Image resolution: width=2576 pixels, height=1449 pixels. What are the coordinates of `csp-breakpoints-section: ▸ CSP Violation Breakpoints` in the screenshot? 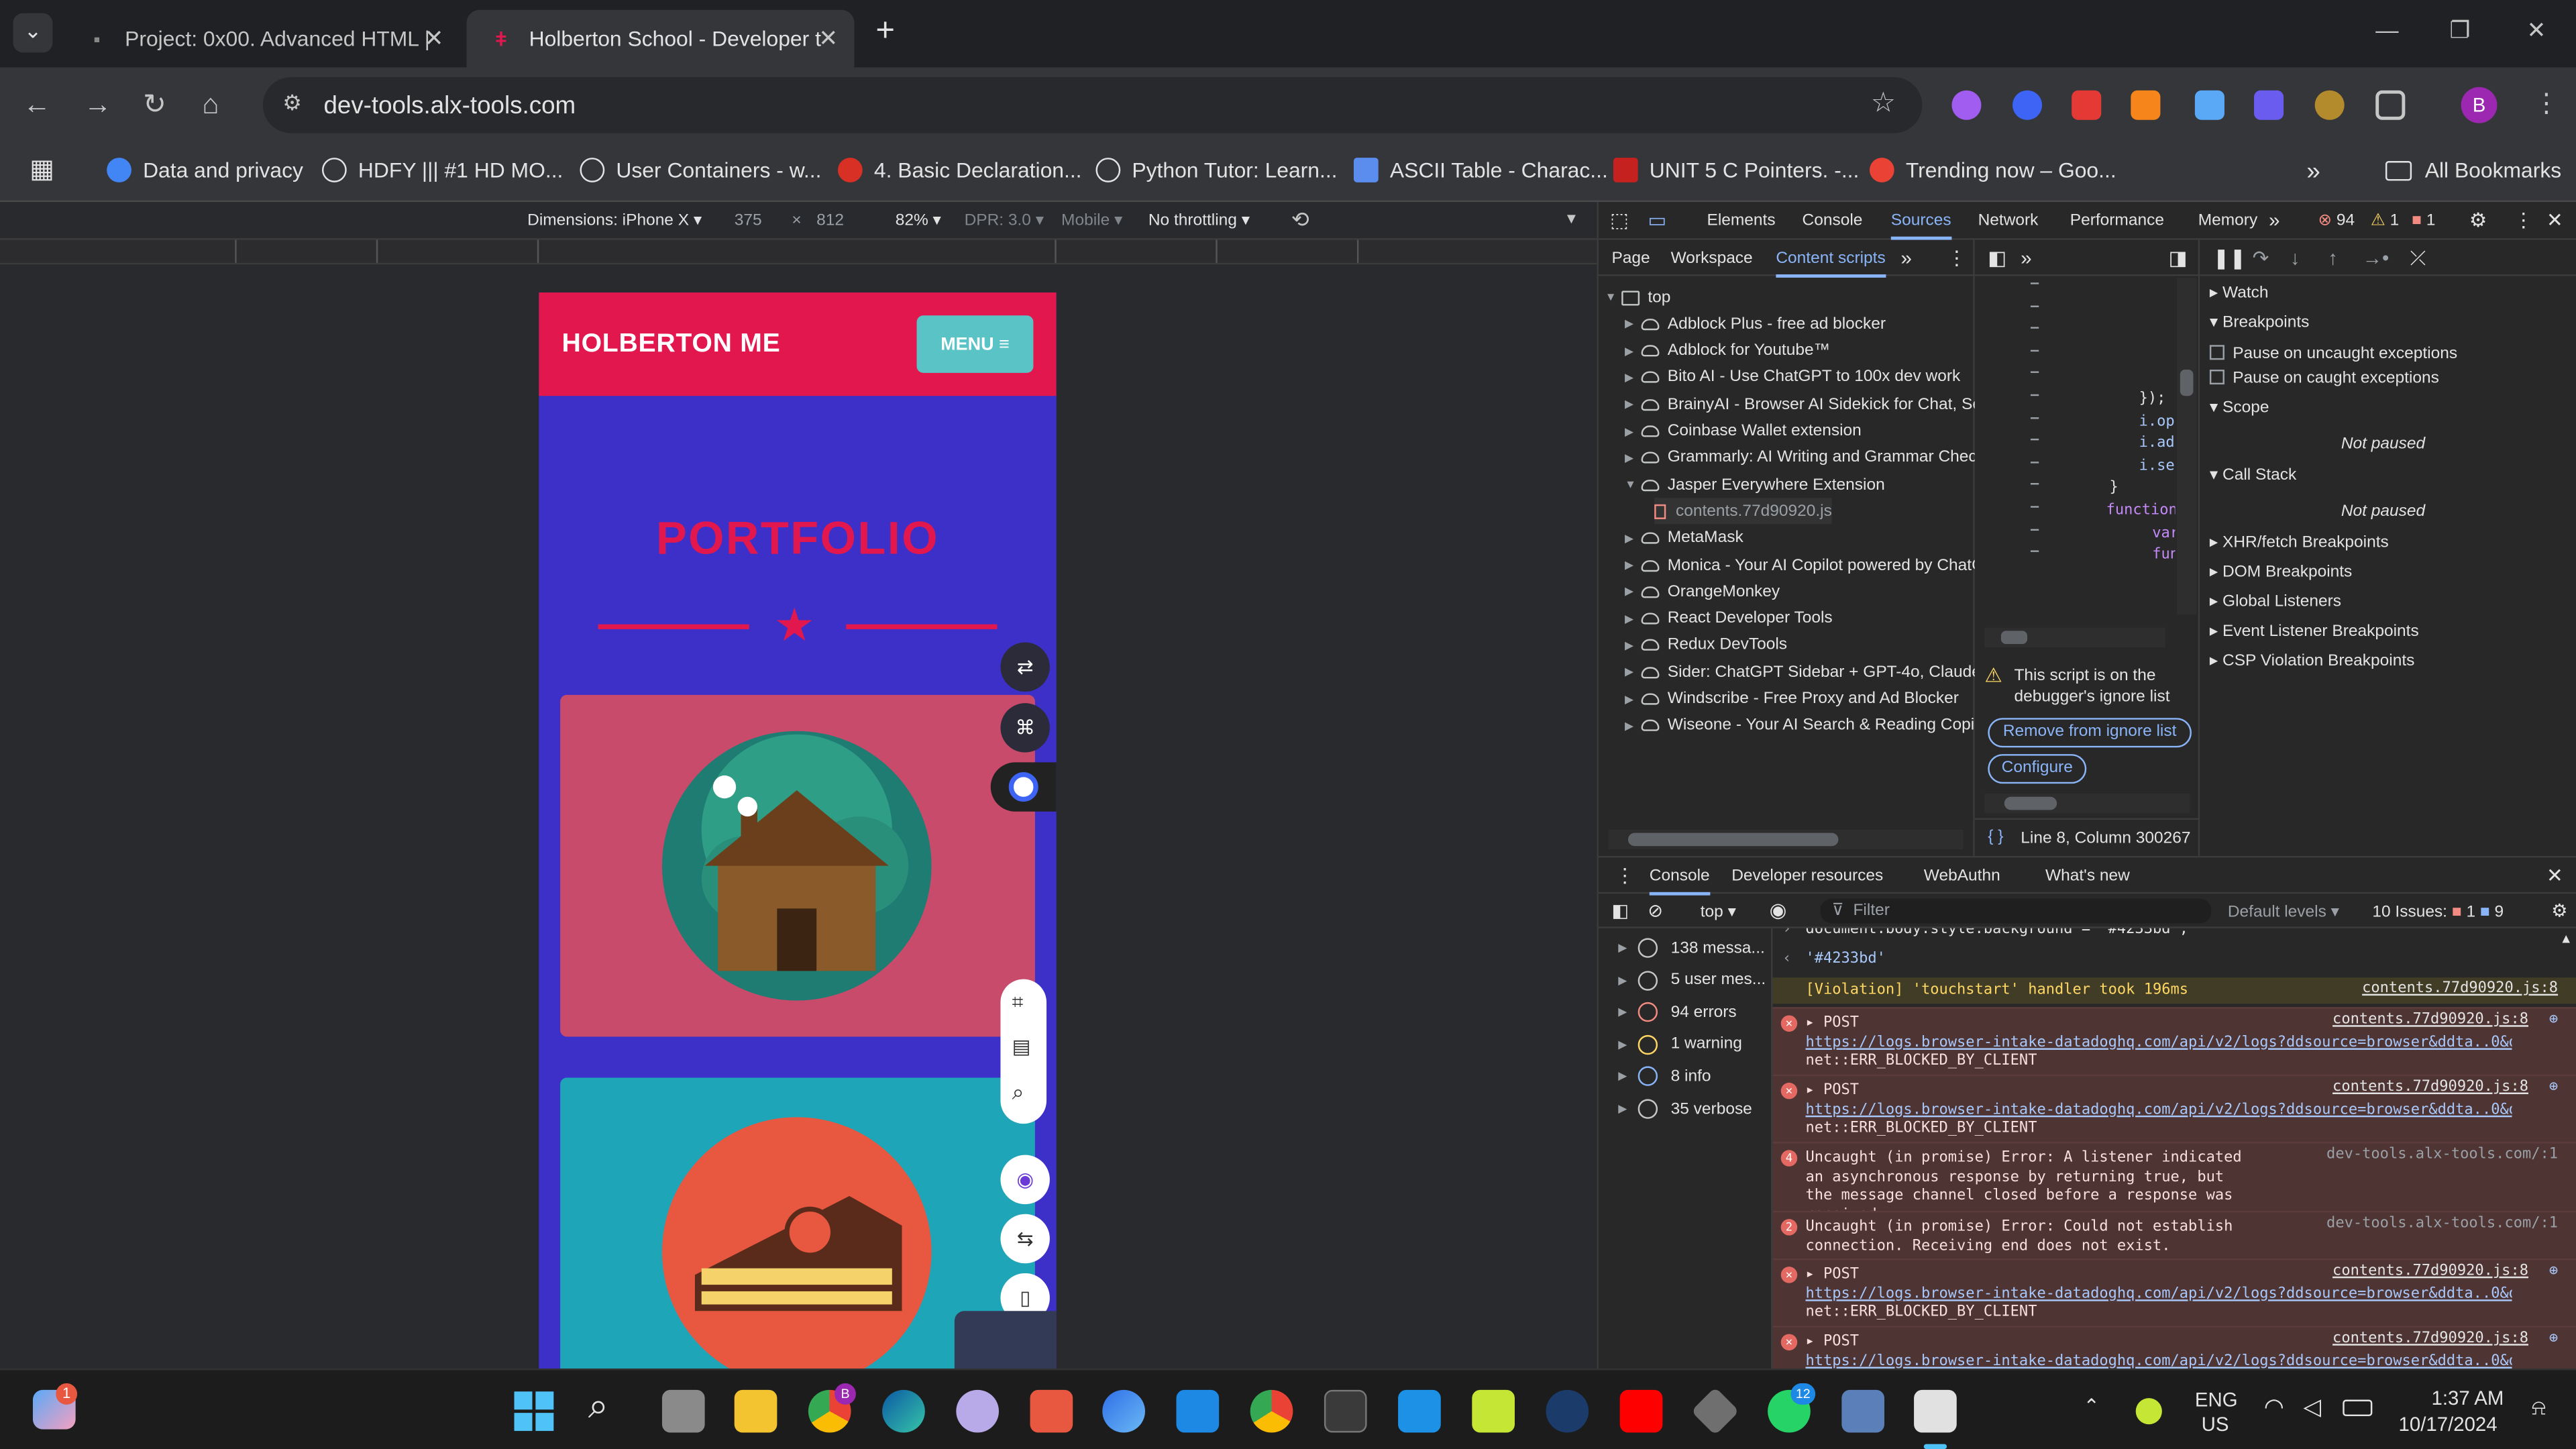 It's located at (2312, 661).